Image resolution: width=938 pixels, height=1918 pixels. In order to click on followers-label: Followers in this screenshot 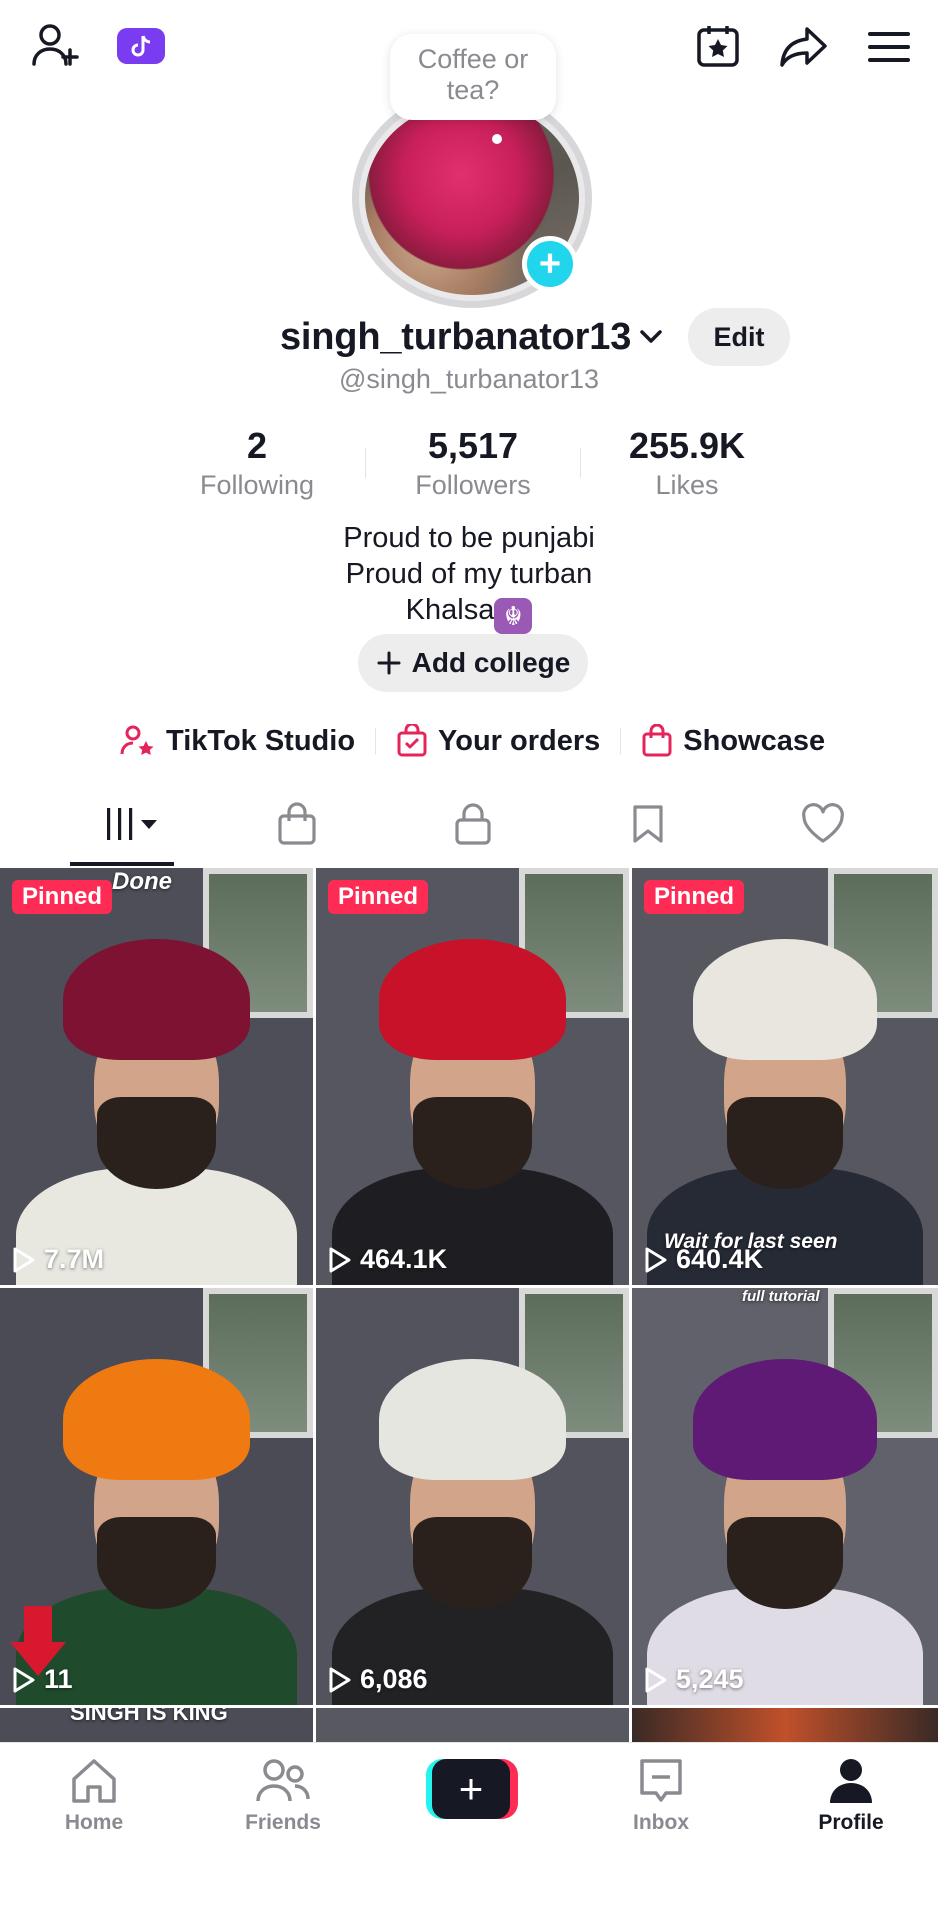, I will do `click(473, 485)`.